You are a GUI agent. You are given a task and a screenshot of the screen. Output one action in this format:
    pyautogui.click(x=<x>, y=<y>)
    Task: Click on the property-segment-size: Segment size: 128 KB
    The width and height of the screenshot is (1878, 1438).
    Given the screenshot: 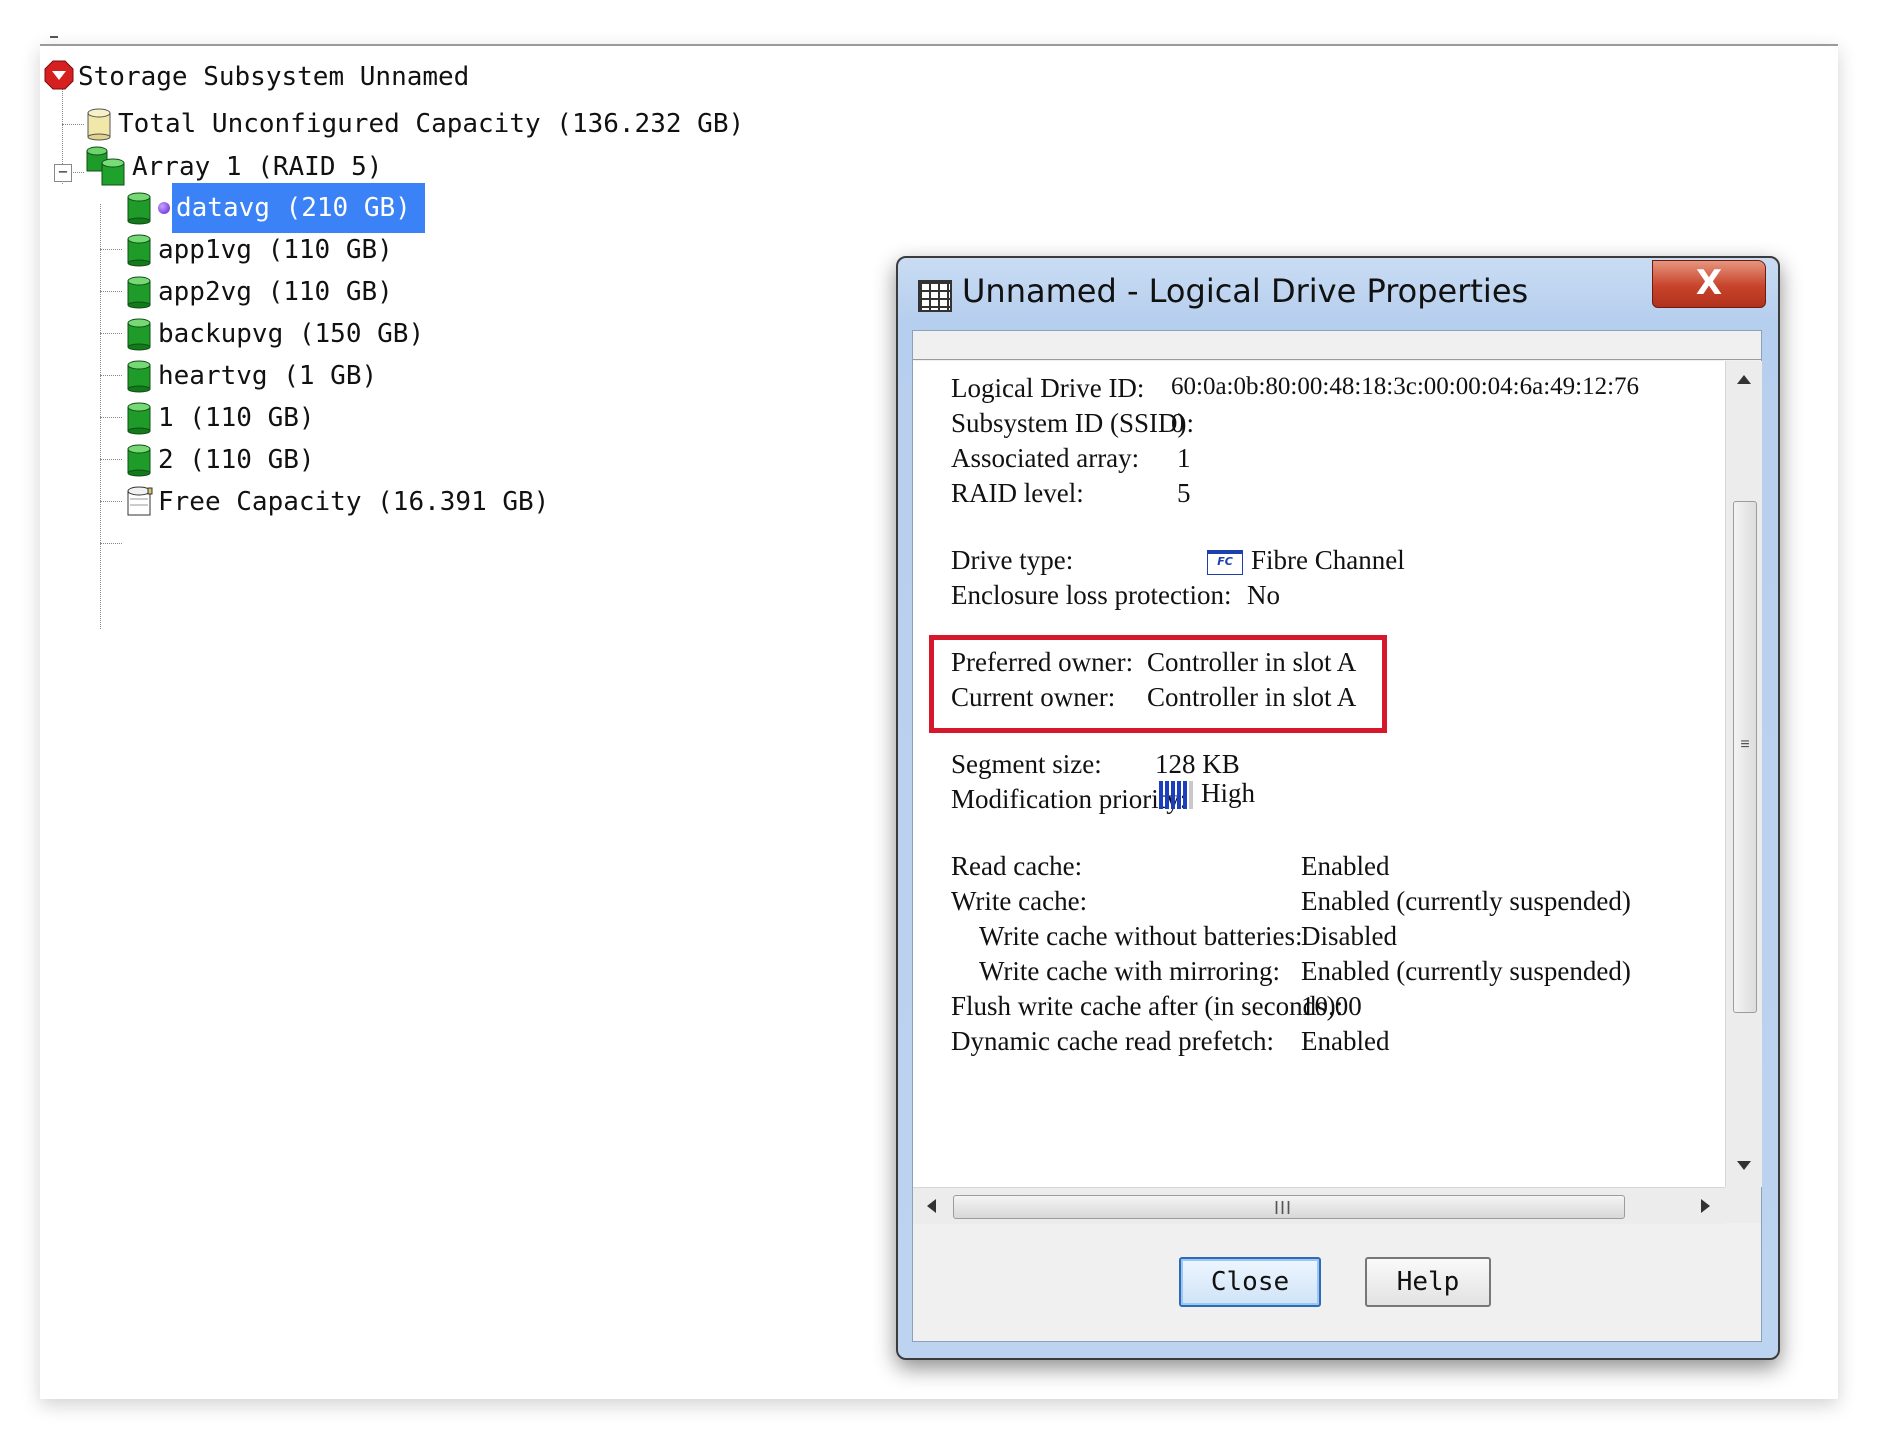 What is the action you would take?
    pyautogui.click(x=1095, y=764)
    